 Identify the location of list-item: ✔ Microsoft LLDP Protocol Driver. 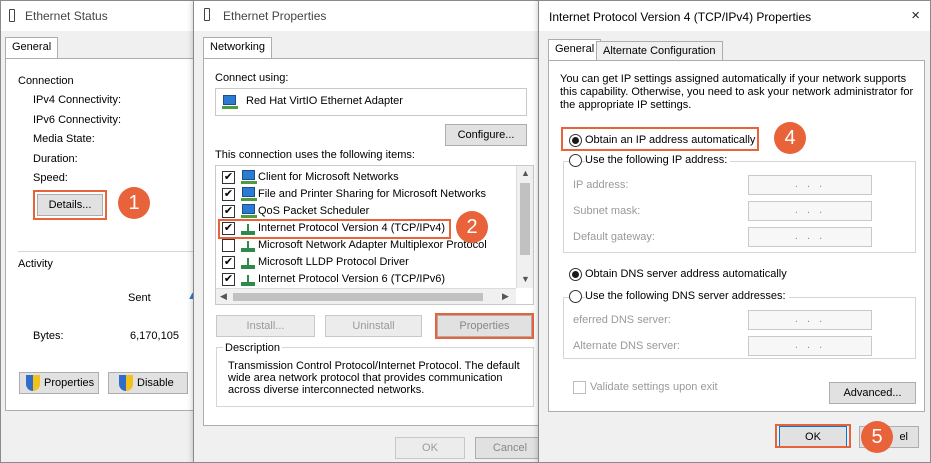
(367, 263).